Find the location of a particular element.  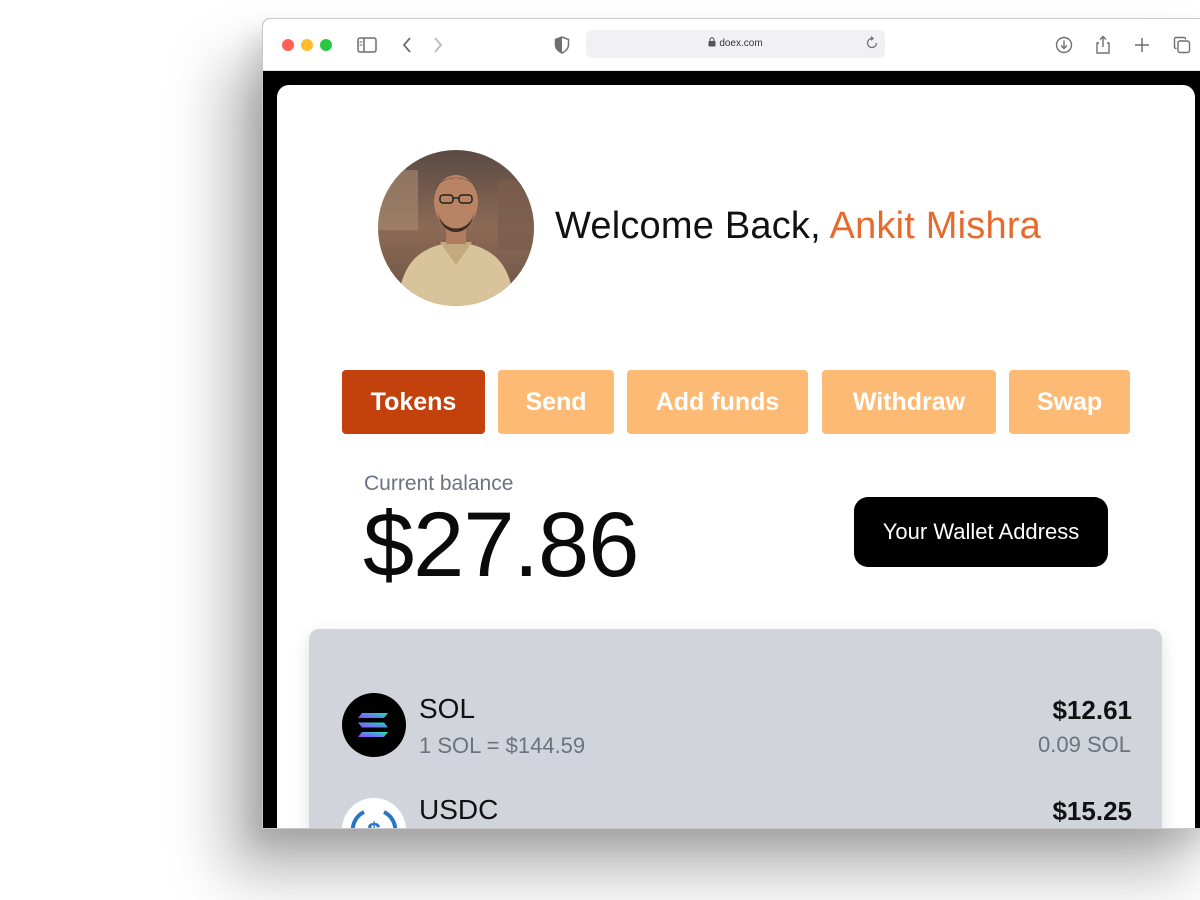

token-usd-value: $15.25 is located at coordinates (1092, 811).